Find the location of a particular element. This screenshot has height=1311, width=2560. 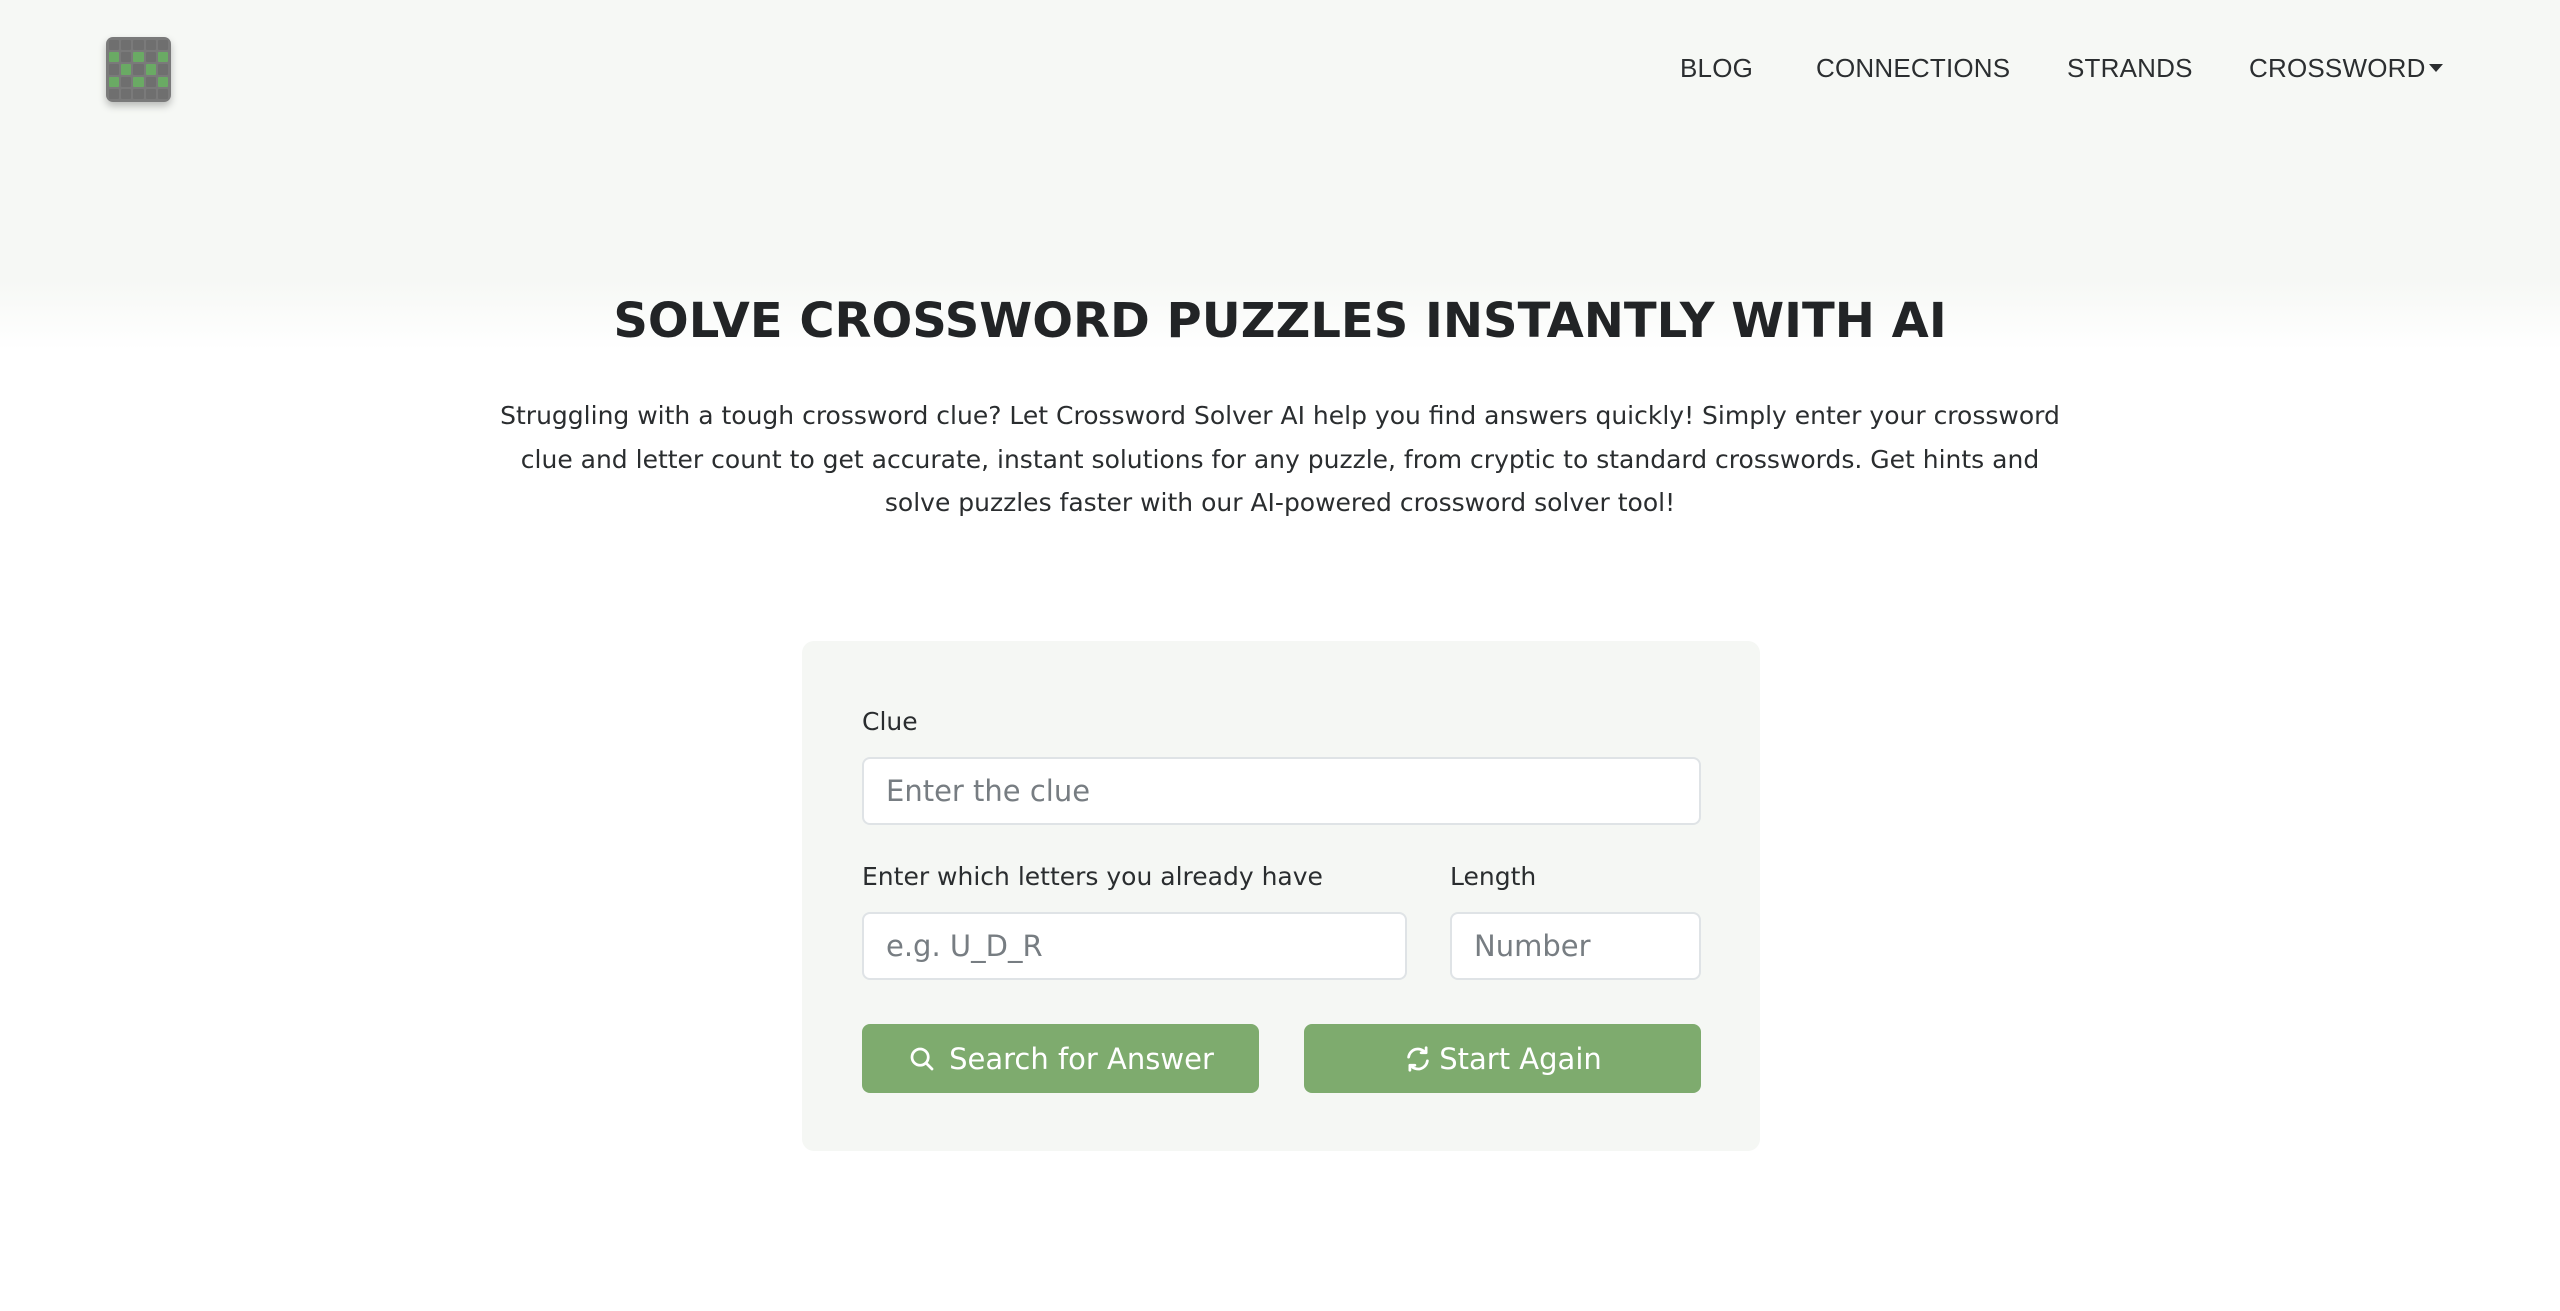

search-button: Search for Answer is located at coordinates (1060, 1058).